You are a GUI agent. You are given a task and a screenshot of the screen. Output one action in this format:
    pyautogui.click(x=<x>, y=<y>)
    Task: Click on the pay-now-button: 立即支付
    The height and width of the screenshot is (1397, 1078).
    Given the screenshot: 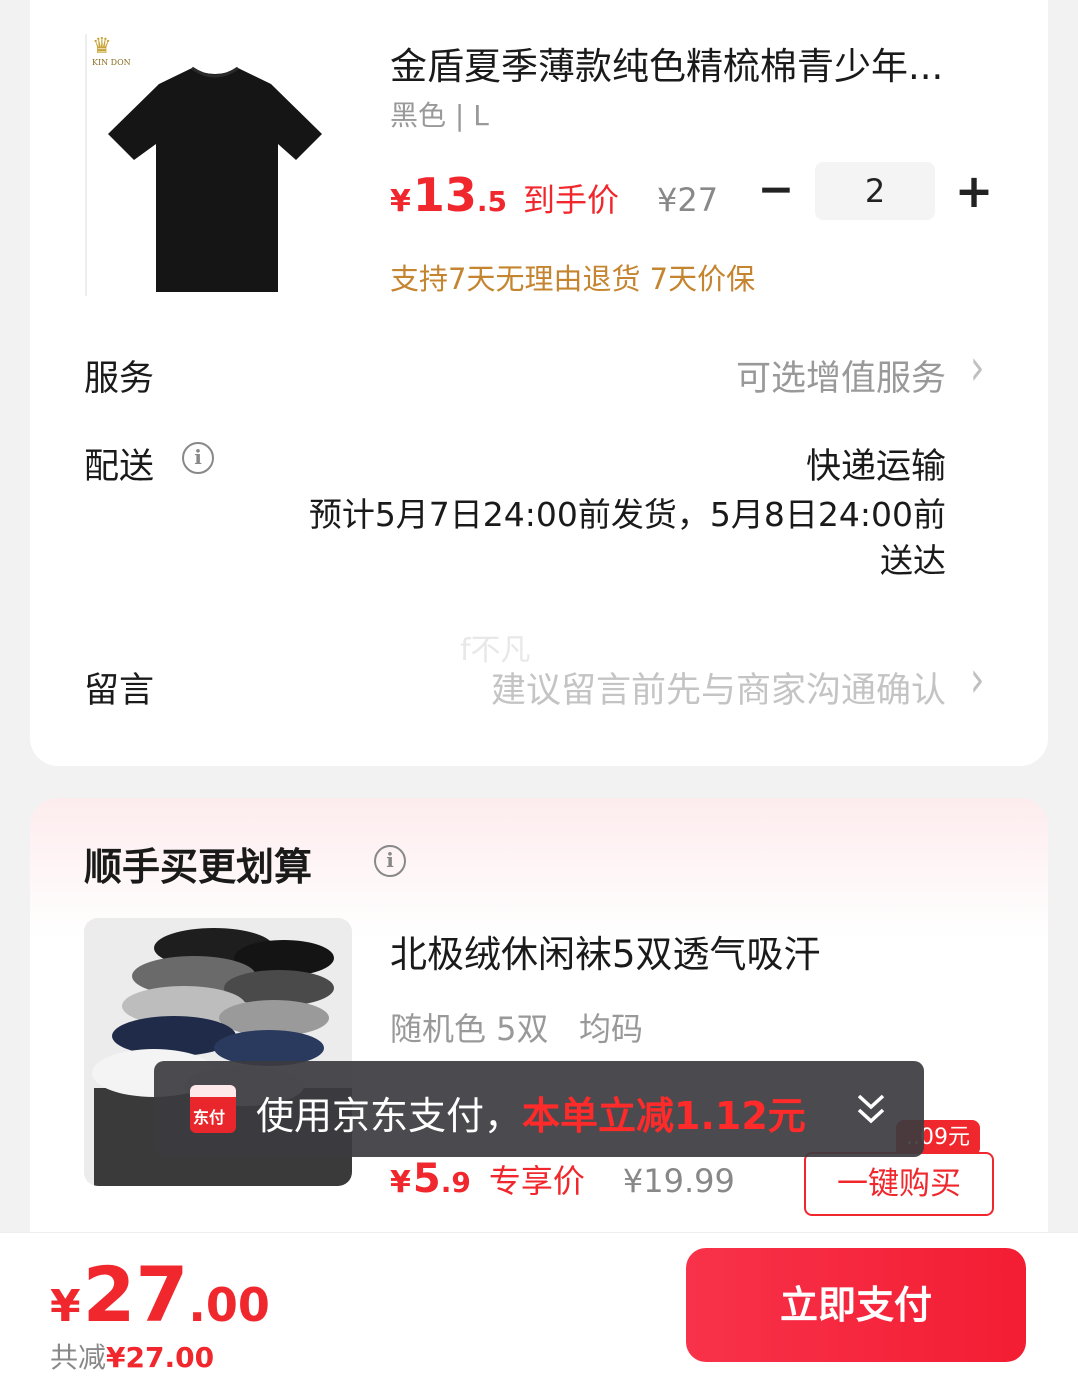 What is the action you would take?
    pyautogui.click(x=856, y=1305)
    